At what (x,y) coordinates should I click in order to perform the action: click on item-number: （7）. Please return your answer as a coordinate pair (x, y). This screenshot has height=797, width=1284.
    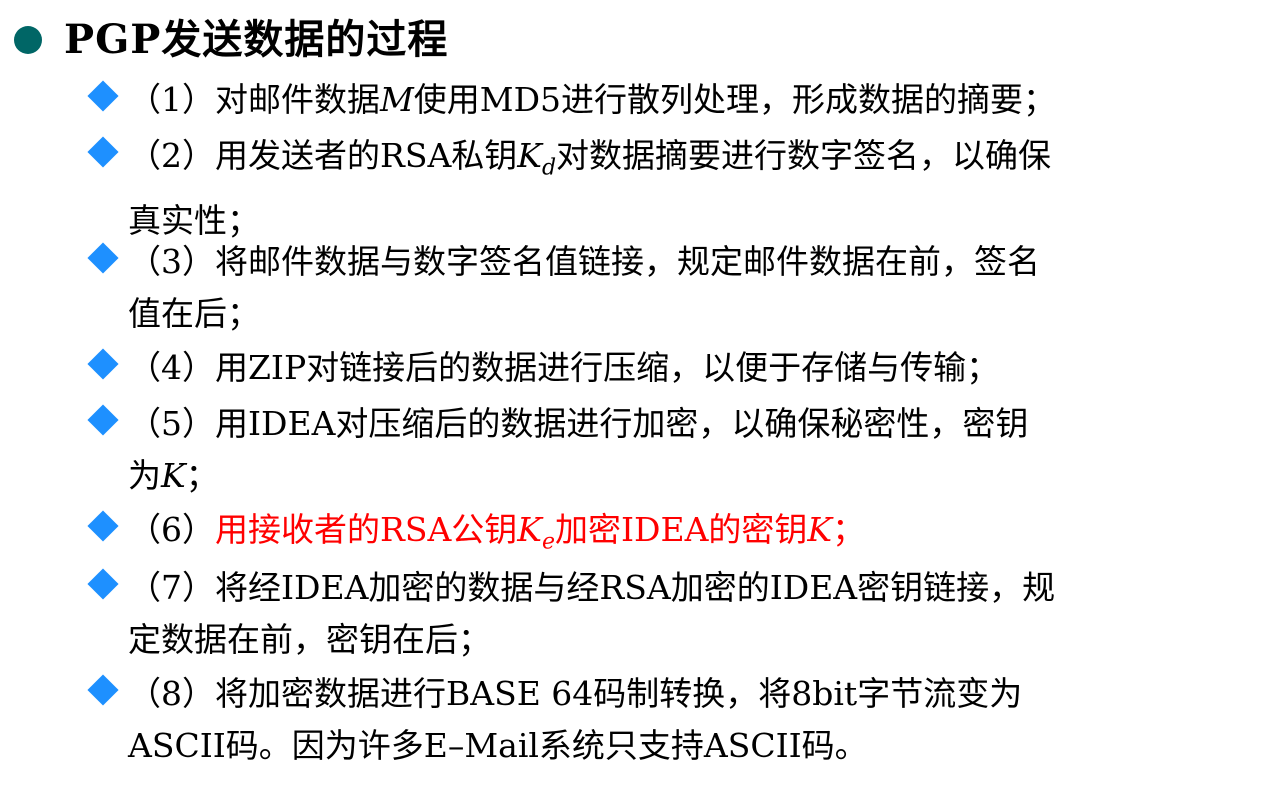
    Looking at the image, I should click on (171, 587).